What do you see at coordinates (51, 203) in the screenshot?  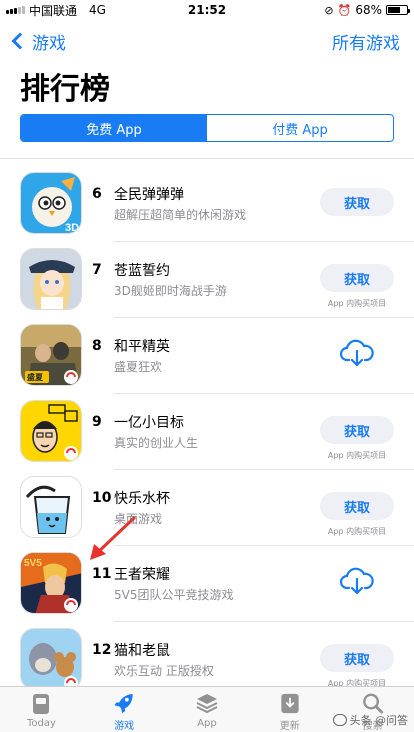 I see `app-icon-quanmin: 3D` at bounding box center [51, 203].